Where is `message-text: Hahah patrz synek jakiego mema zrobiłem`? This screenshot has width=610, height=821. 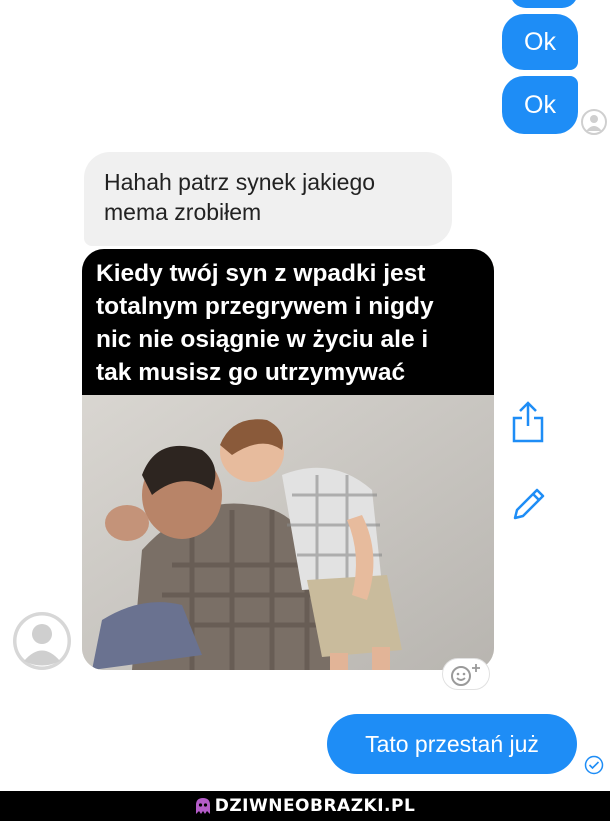 message-text: Hahah patrz synek jakiego mema zrobiłem is located at coordinates (240, 197).